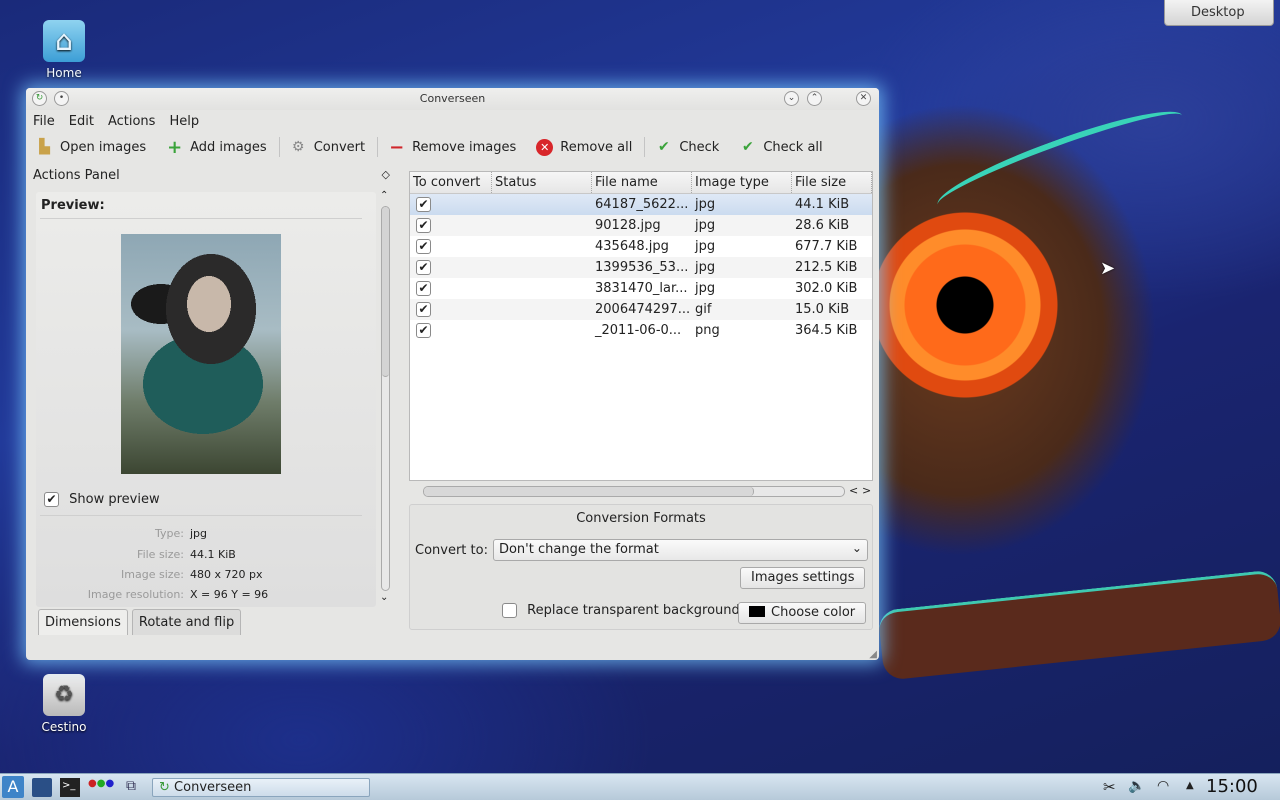 The image size is (1280, 800). Describe the element at coordinates (42, 787) in the screenshot. I see `desktop-switch-icon` at that location.